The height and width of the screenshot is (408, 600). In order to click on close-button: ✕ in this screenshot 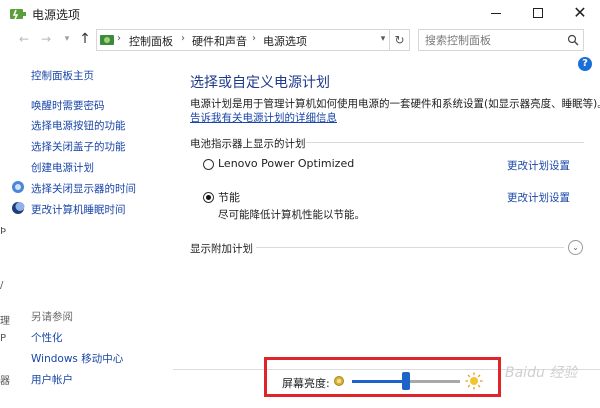, I will do `click(580, 13)`.